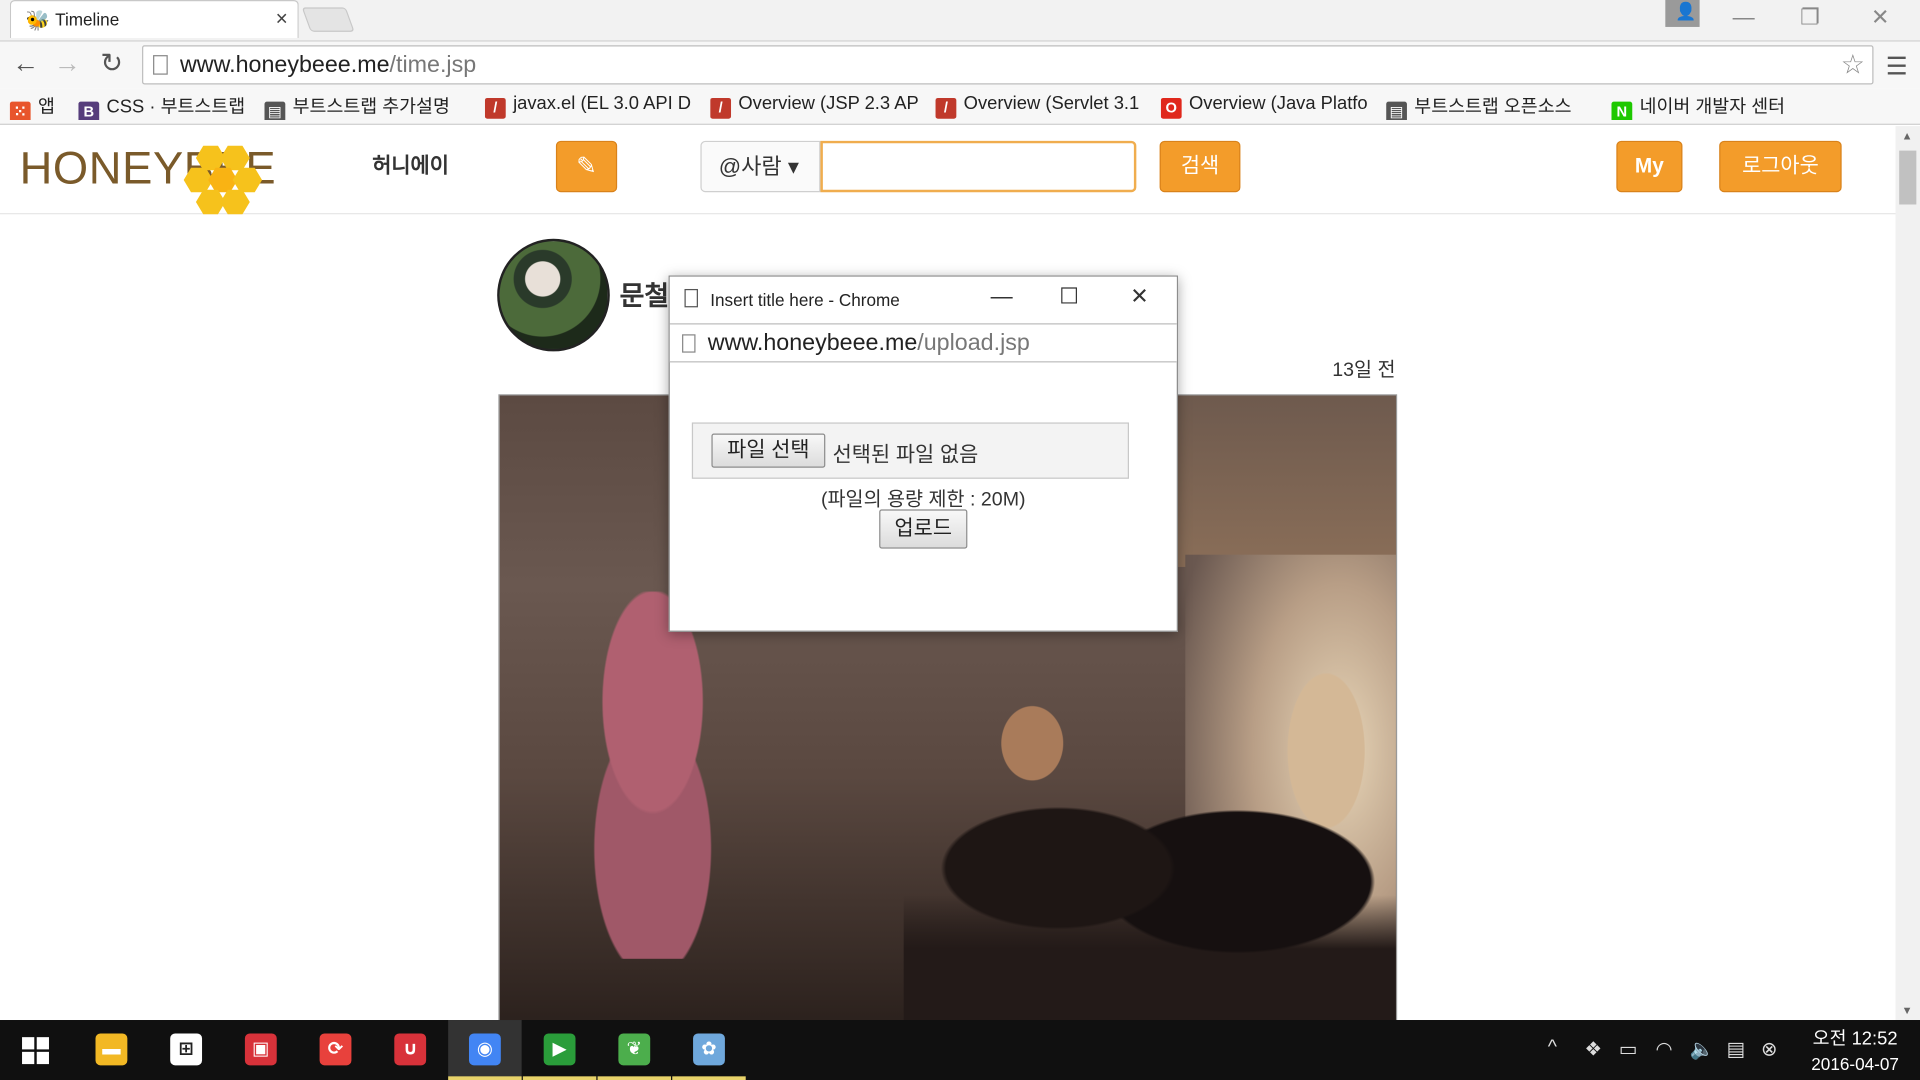 This screenshot has height=1080, width=1920. Describe the element at coordinates (1051, 103) in the screenshot. I see `bookmark-label: Overview (Servlet 3.1` at that location.